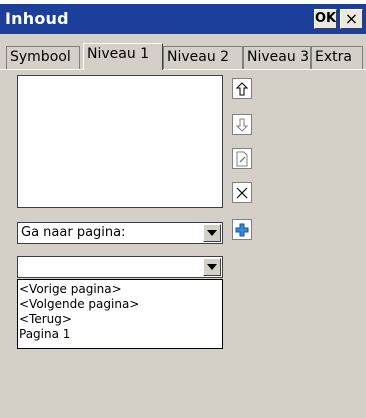 This screenshot has height=418, width=366. I want to click on tab-extra: Extra, so click(337, 57).